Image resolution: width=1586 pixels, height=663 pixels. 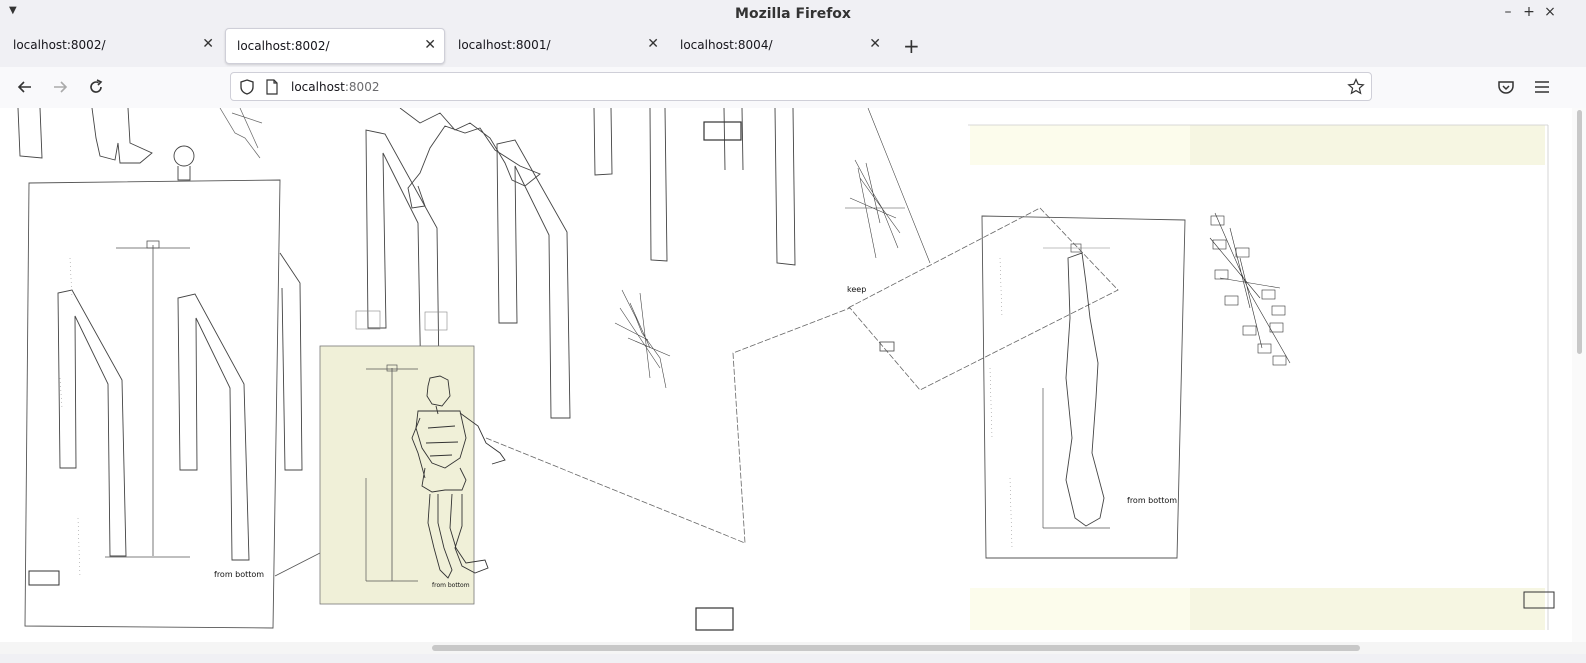 I want to click on horizontal-scrollbar, so click(x=793, y=648).